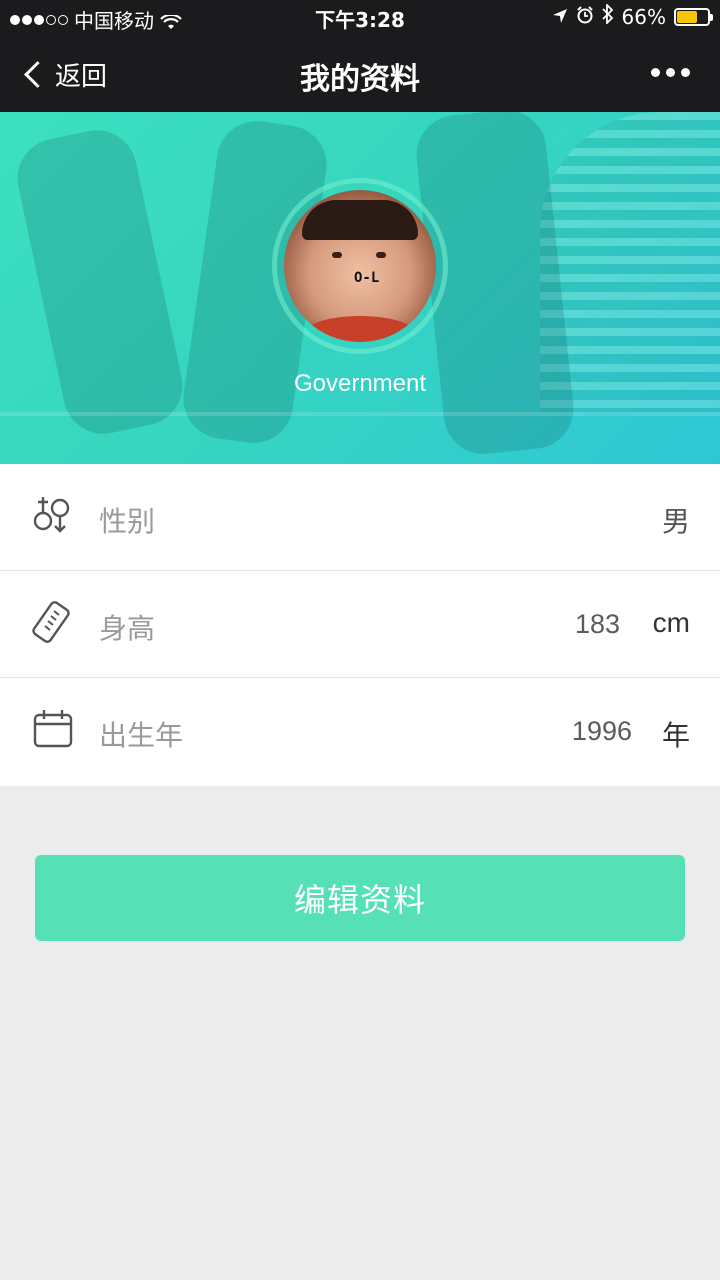 This screenshot has width=720, height=1280. I want to click on background-rail, so click(360, 414).